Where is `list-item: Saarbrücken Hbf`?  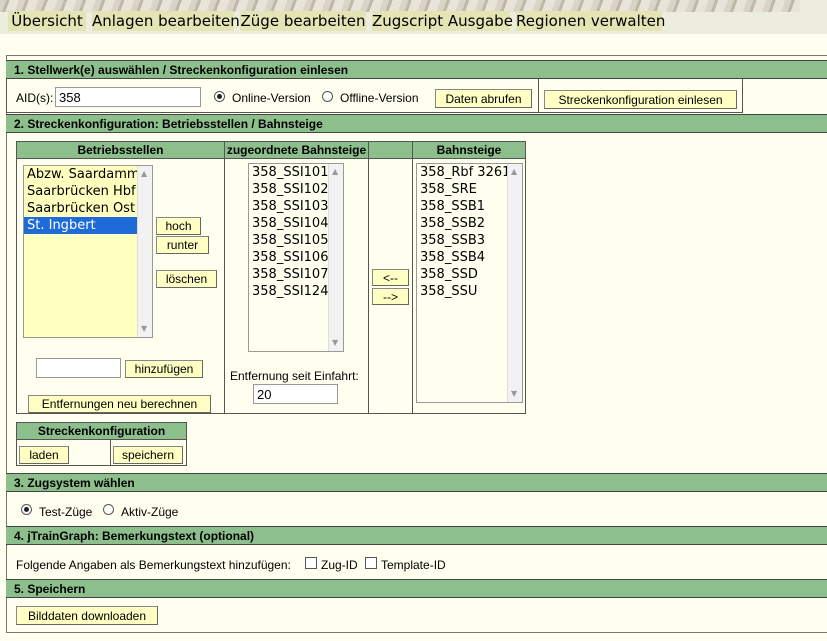 list-item: Saarbrücken Hbf is located at coordinates (88, 191).